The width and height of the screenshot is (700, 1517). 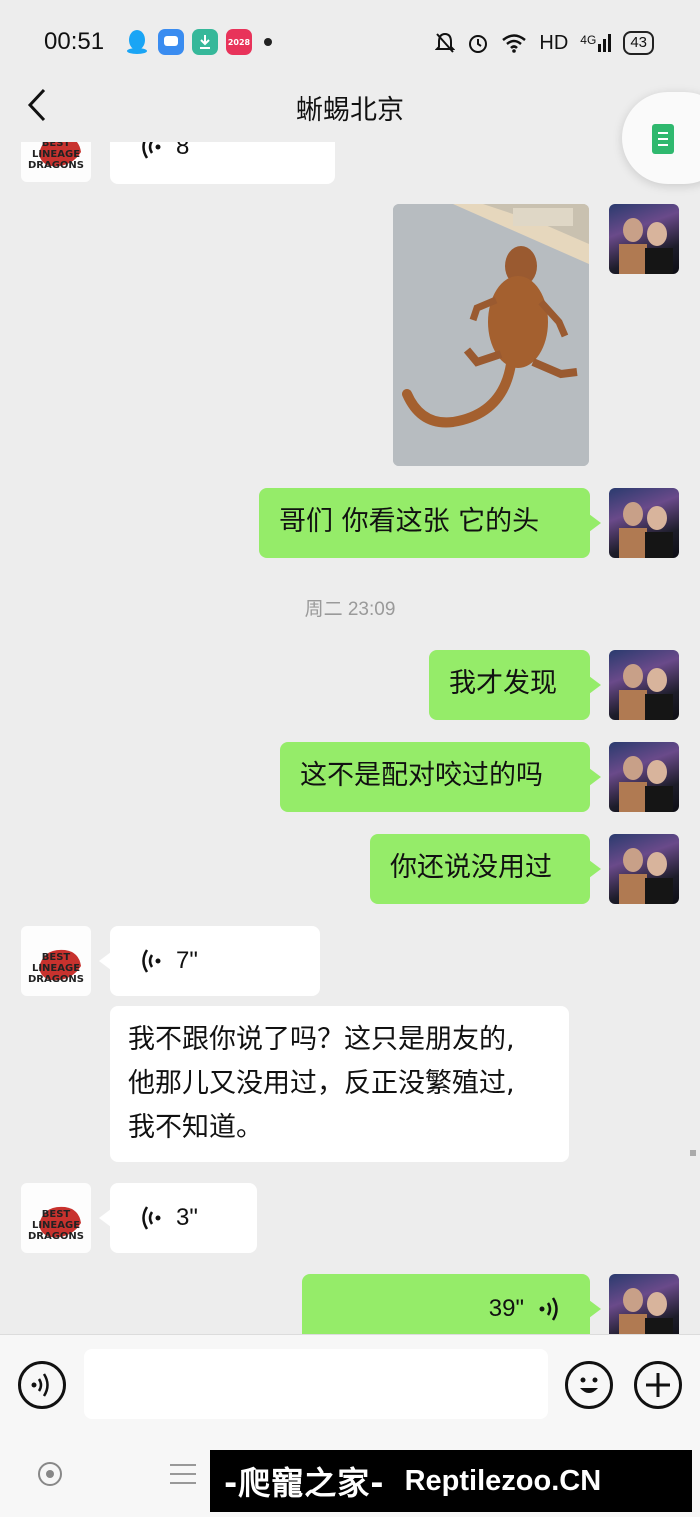 I want to click on message-app-icon, so click(x=171, y=42).